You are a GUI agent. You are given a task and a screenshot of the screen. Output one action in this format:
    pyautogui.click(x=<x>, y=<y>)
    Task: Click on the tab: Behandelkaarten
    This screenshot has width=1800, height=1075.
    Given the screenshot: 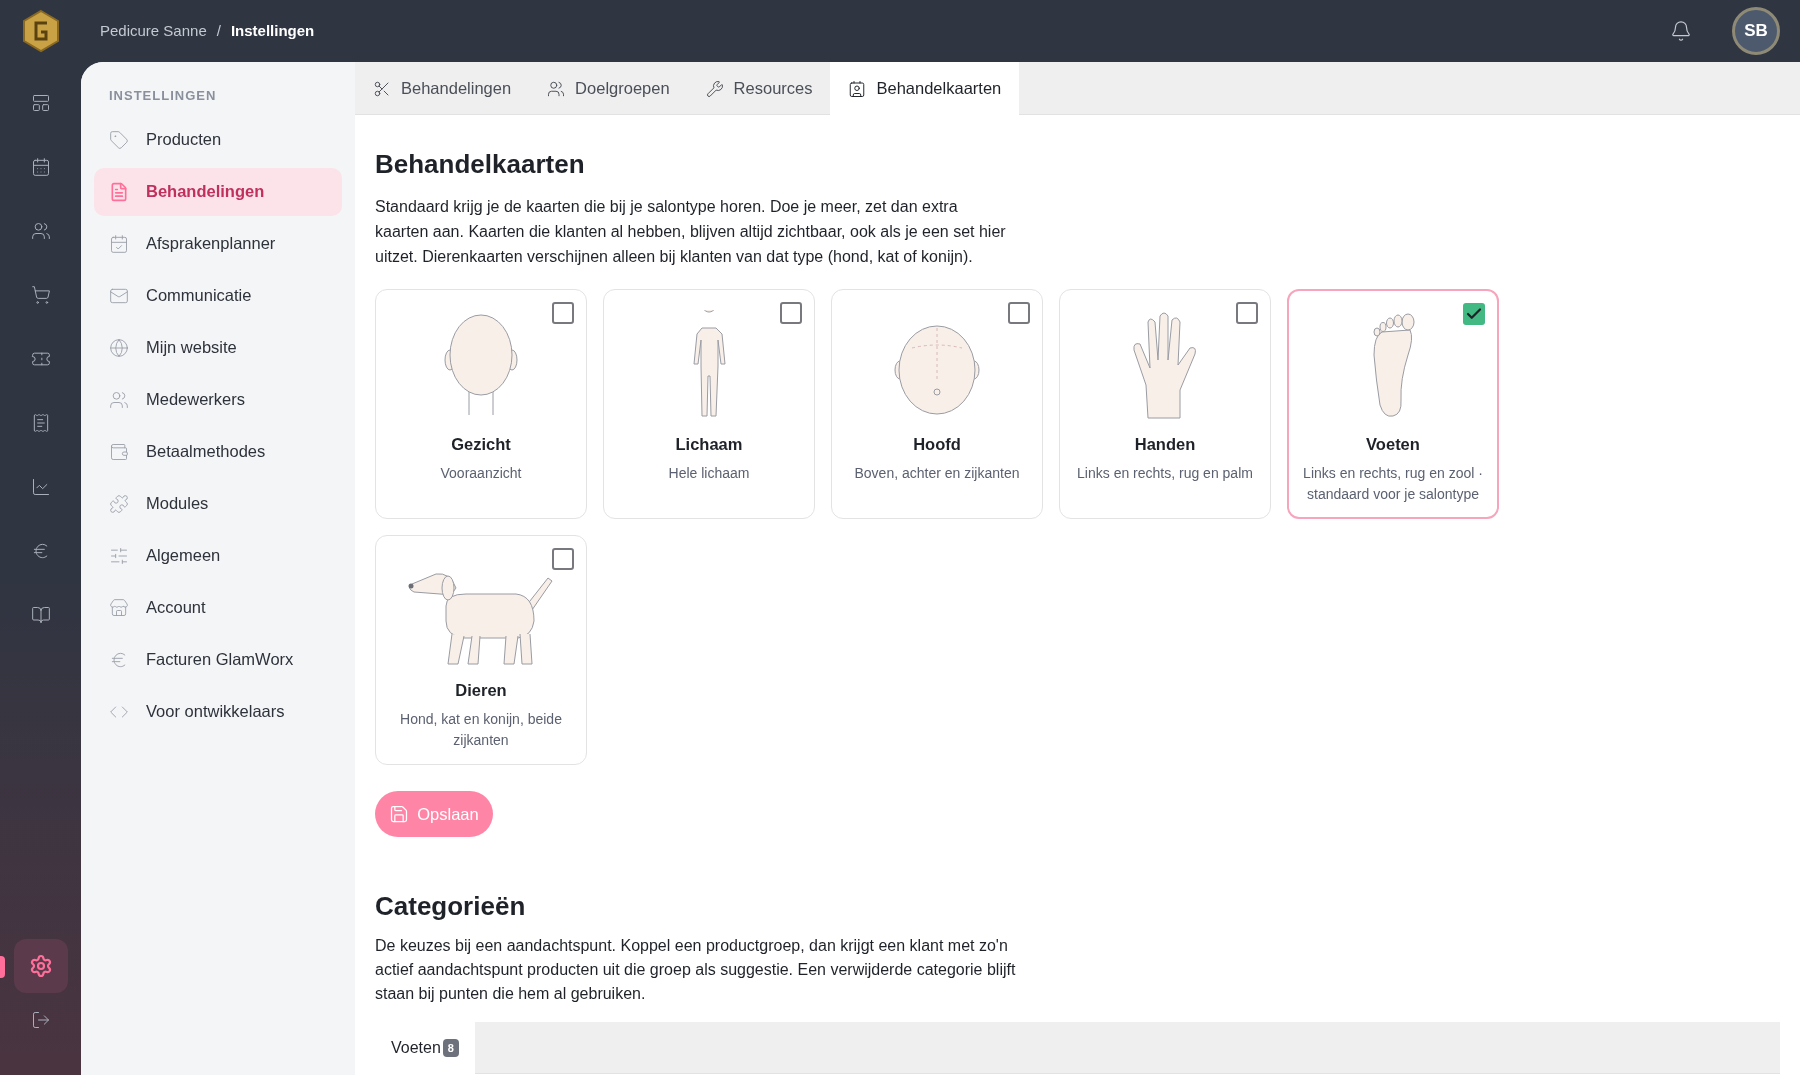 What is the action you would take?
    pyautogui.click(x=925, y=88)
    